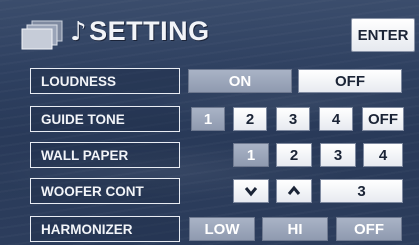 The image size is (419, 245). What do you see at coordinates (79, 32) in the screenshot?
I see `music-note-icon: ♪` at bounding box center [79, 32].